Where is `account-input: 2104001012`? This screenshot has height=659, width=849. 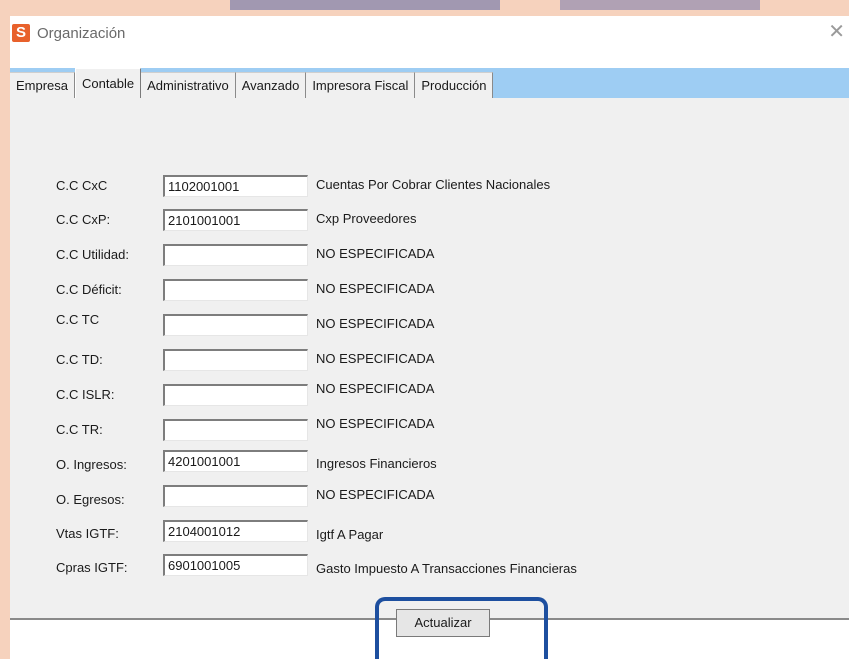 account-input: 2104001012 is located at coordinates (235, 531).